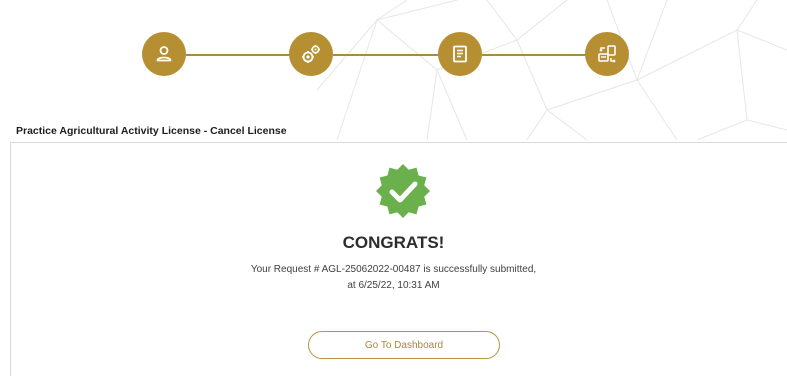  I want to click on gears-icon, so click(311, 54).